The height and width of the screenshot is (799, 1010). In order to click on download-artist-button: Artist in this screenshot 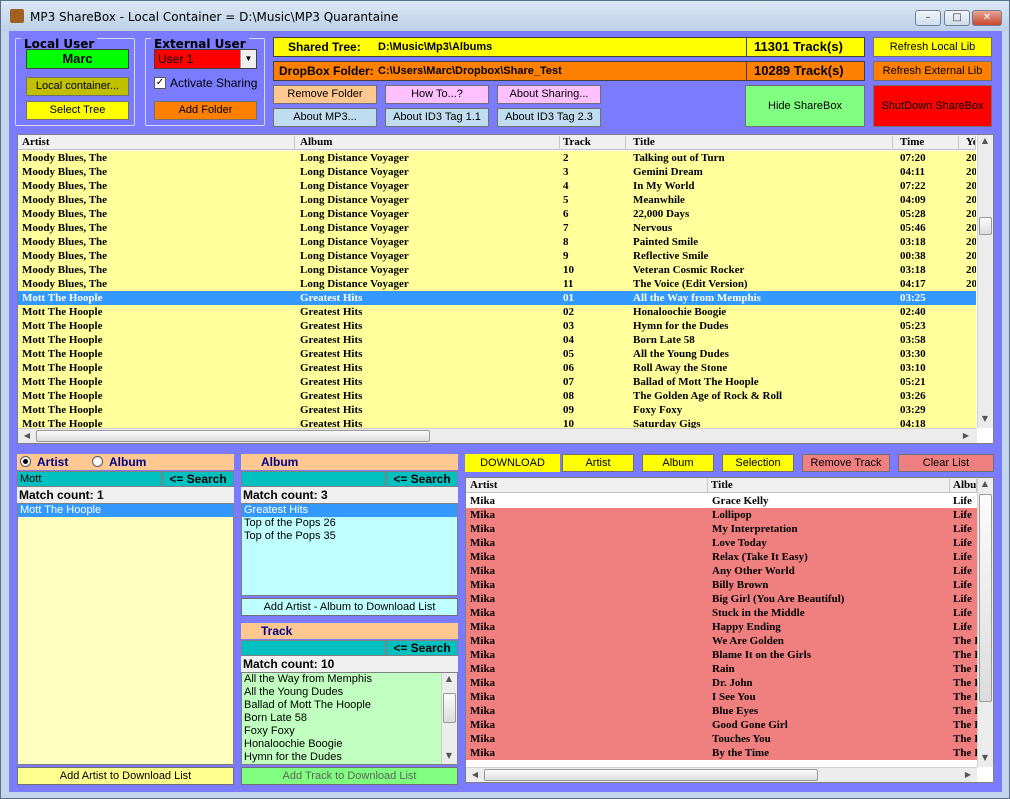, I will do `click(598, 463)`.